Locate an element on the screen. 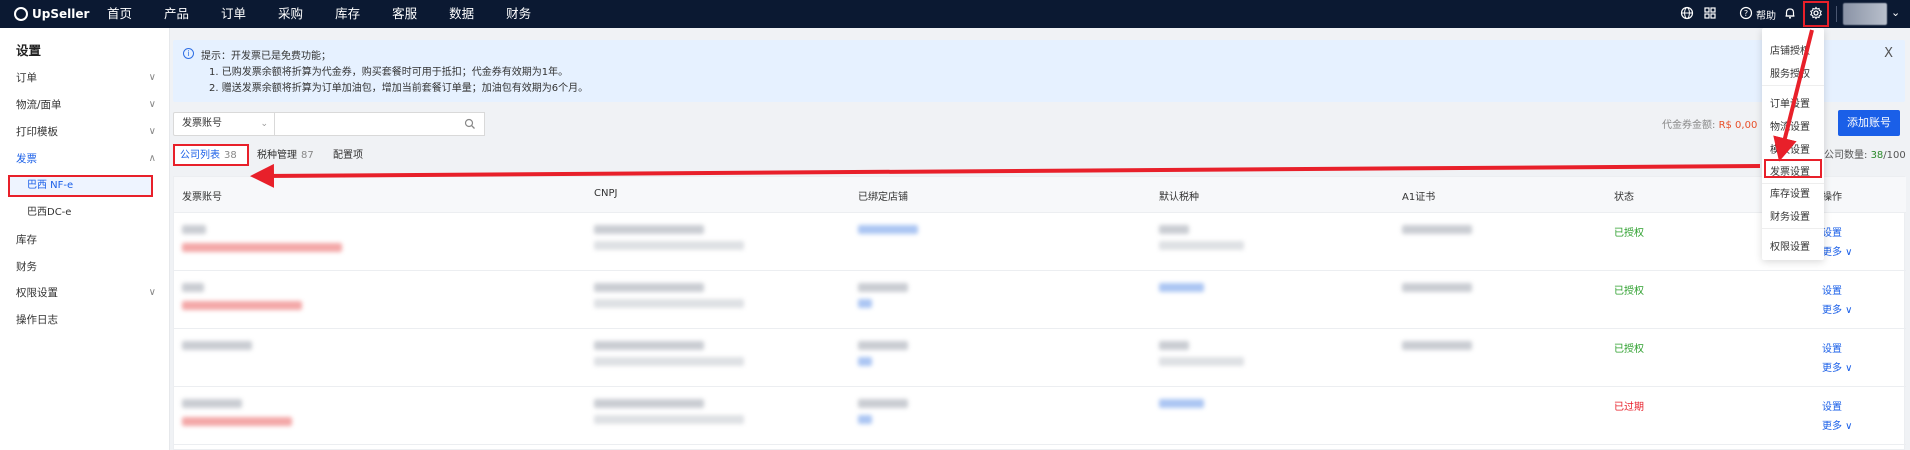 This screenshot has height=450, width=1910. help-icon: ? is located at coordinates (1746, 14).